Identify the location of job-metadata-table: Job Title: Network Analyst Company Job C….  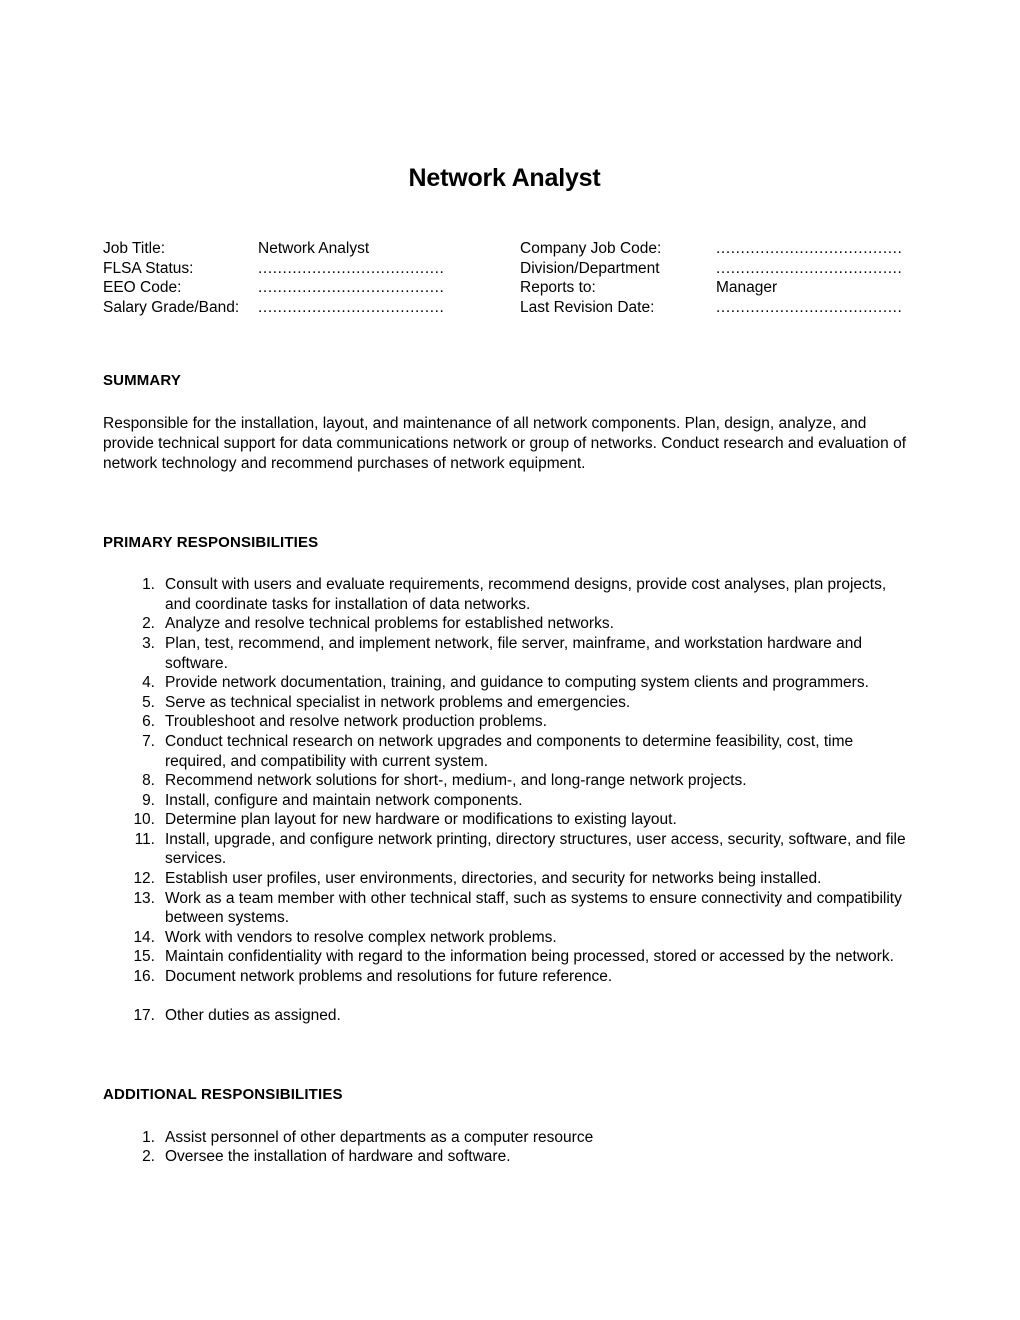
(504, 278).